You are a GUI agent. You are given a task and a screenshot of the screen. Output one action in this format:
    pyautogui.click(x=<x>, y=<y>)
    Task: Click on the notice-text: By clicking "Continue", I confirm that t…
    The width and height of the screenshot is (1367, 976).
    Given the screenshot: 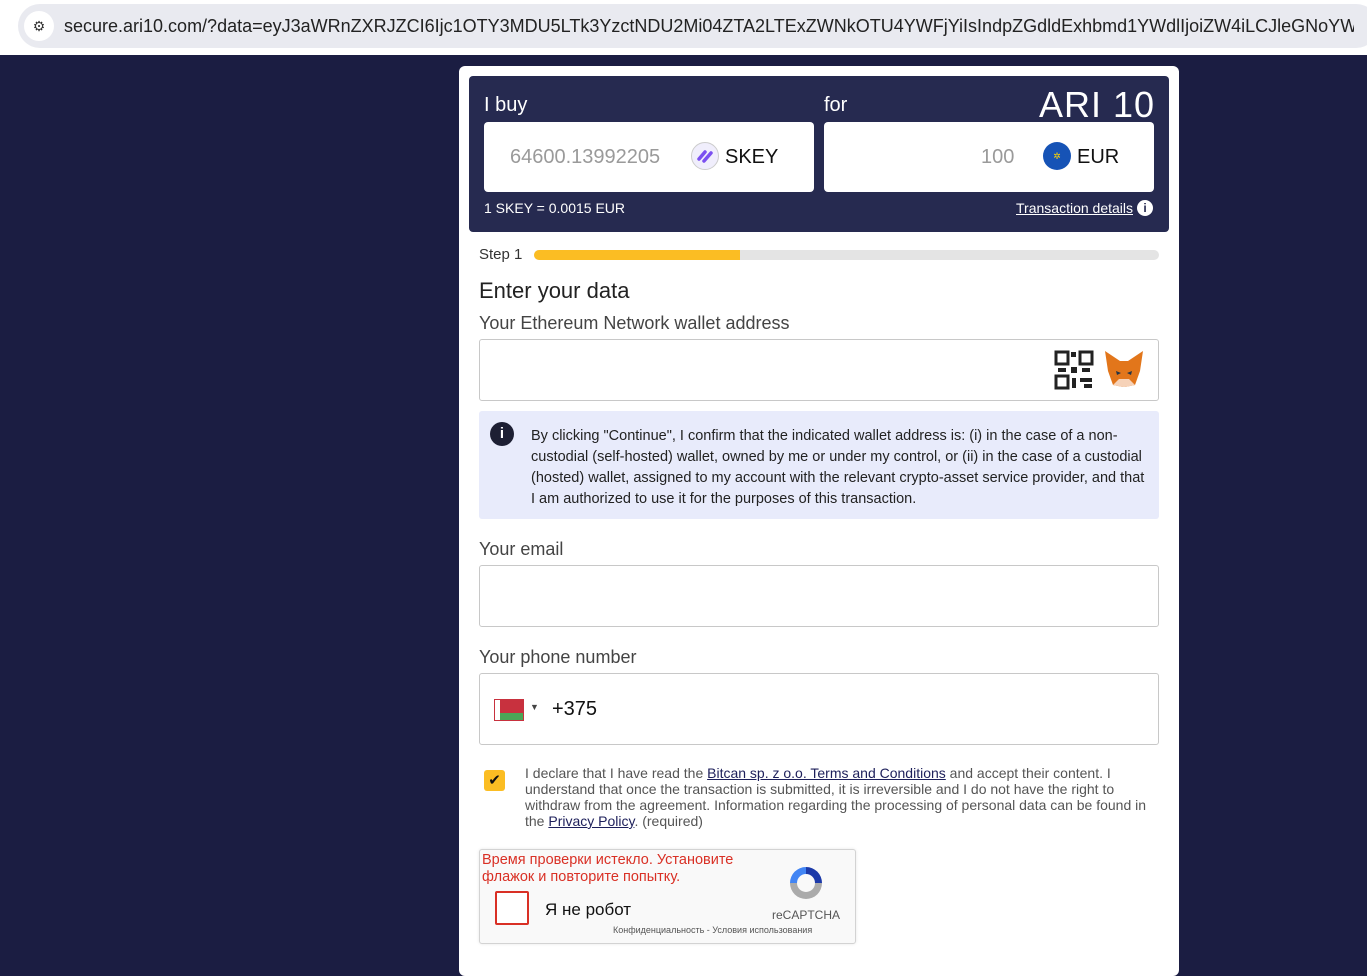 What is the action you would take?
    pyautogui.click(x=838, y=467)
    